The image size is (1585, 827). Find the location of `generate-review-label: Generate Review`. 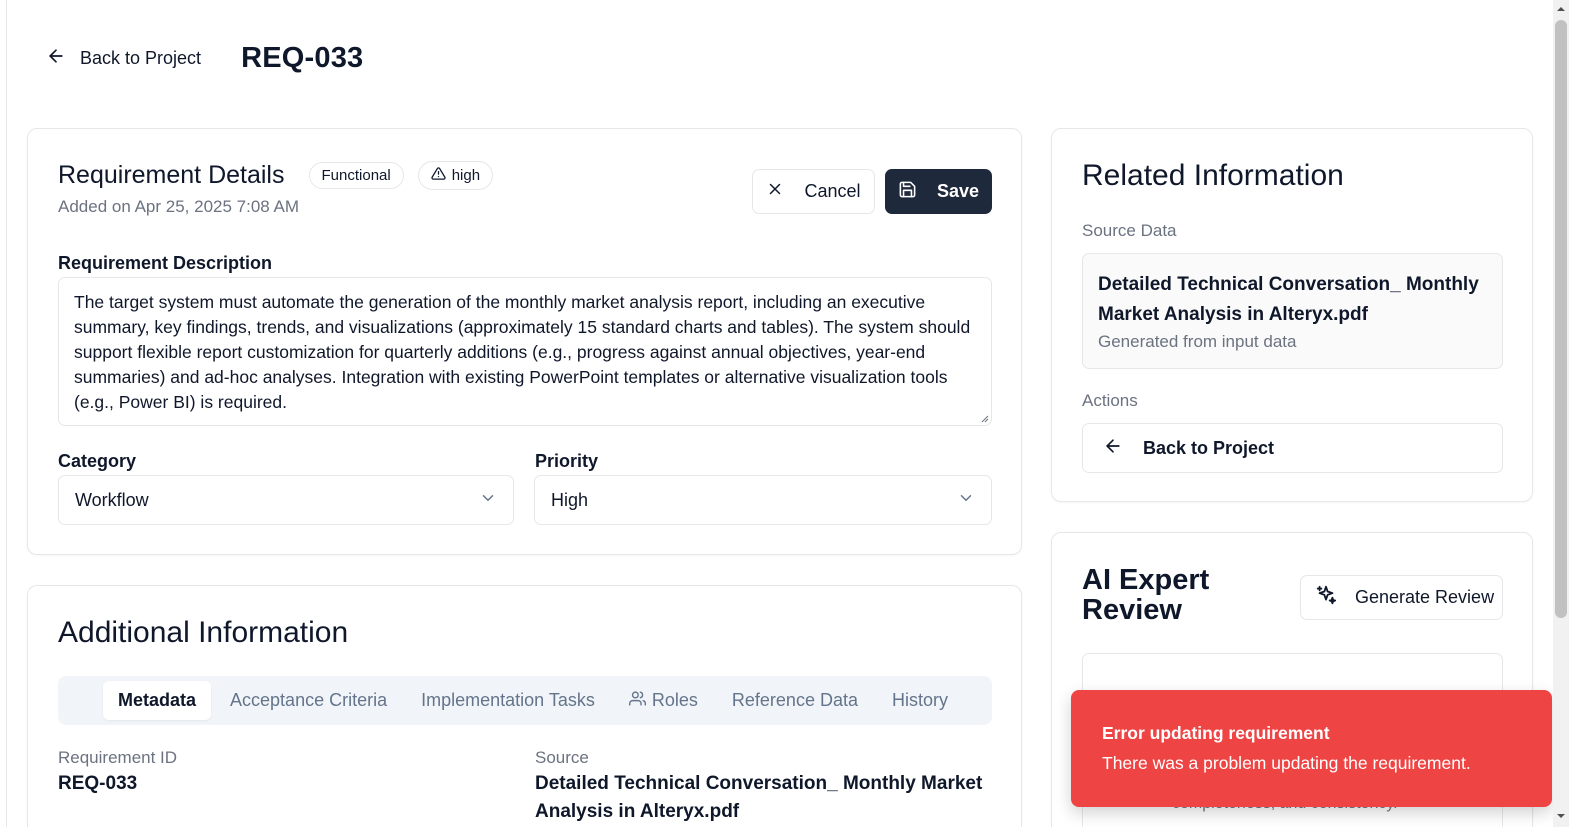

generate-review-label: Generate Review is located at coordinates (1425, 597).